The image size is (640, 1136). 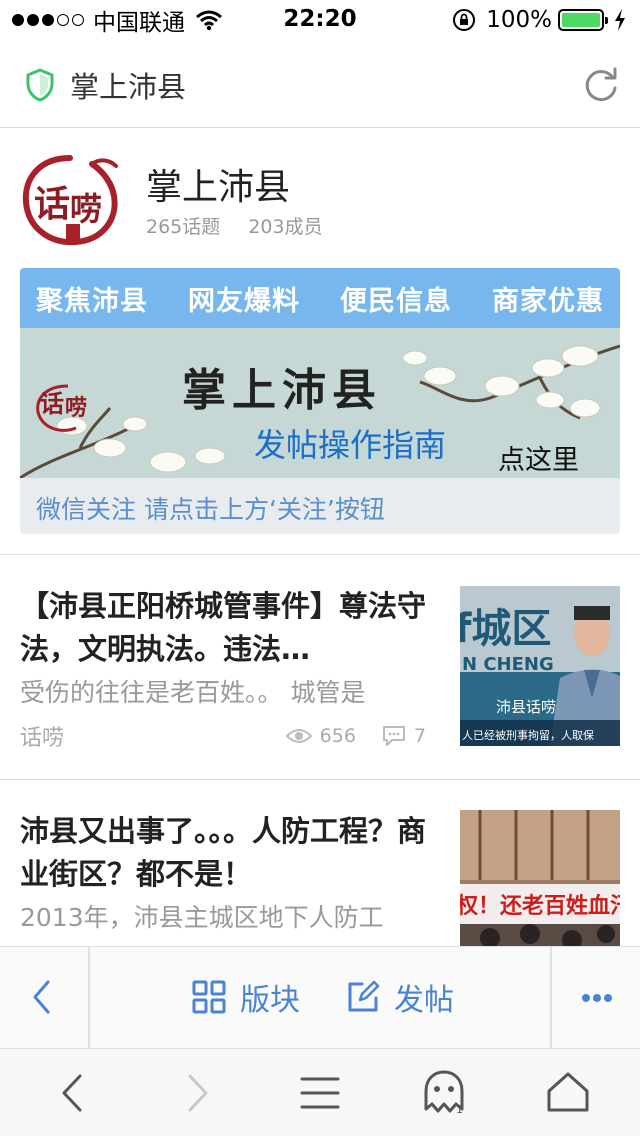 I want to click on tab-convenience-info: 便民信息, so click(x=396, y=298).